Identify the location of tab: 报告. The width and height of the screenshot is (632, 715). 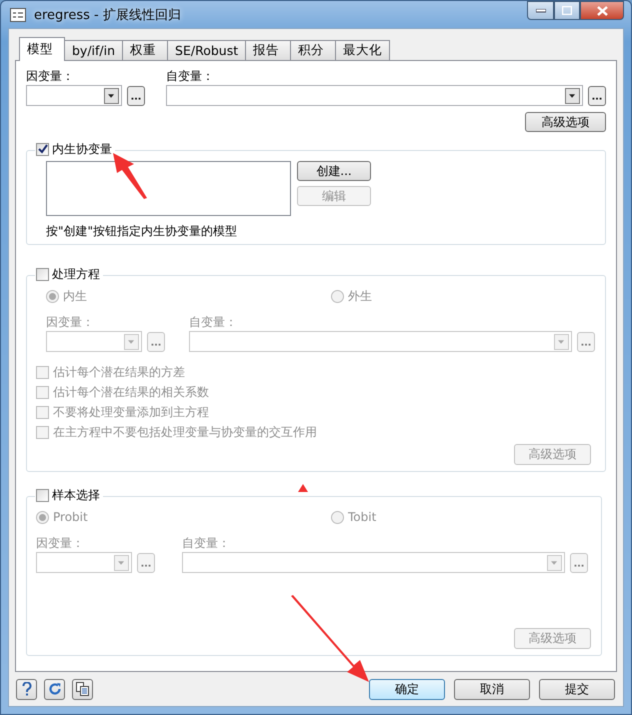
(268, 50).